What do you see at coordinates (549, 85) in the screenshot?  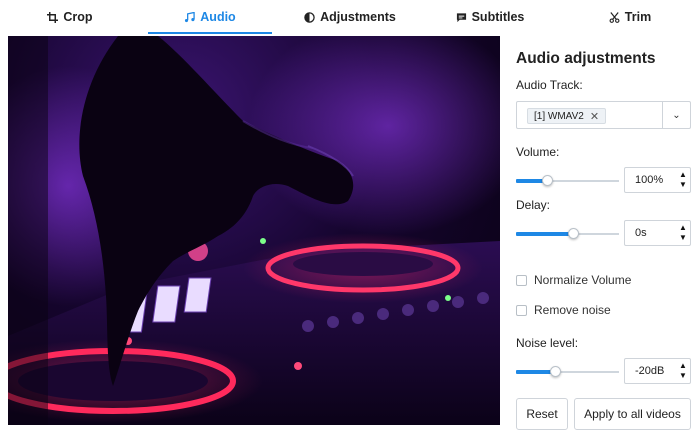 I see `audio-track-label: Audio Track:` at bounding box center [549, 85].